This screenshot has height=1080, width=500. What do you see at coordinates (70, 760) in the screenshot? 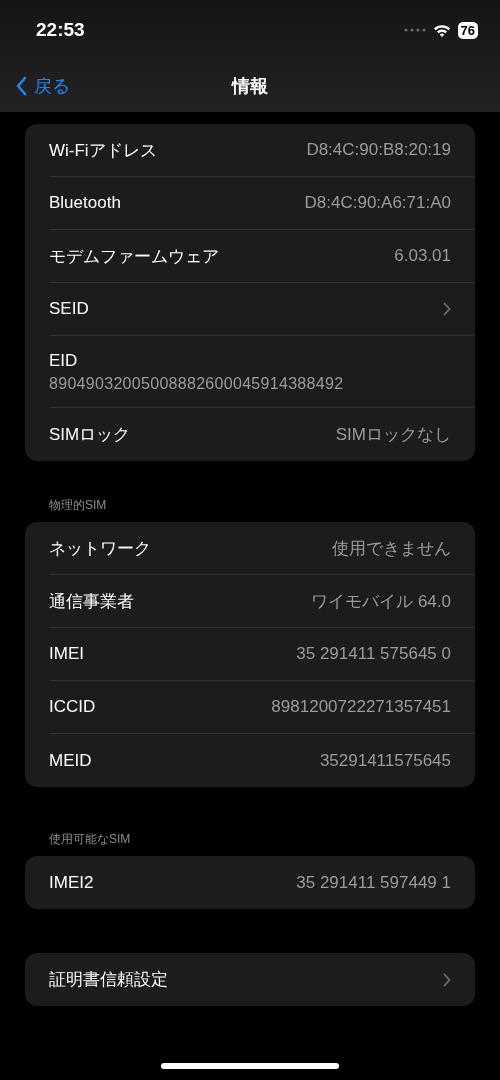
I see `row-label: MEID` at bounding box center [70, 760].